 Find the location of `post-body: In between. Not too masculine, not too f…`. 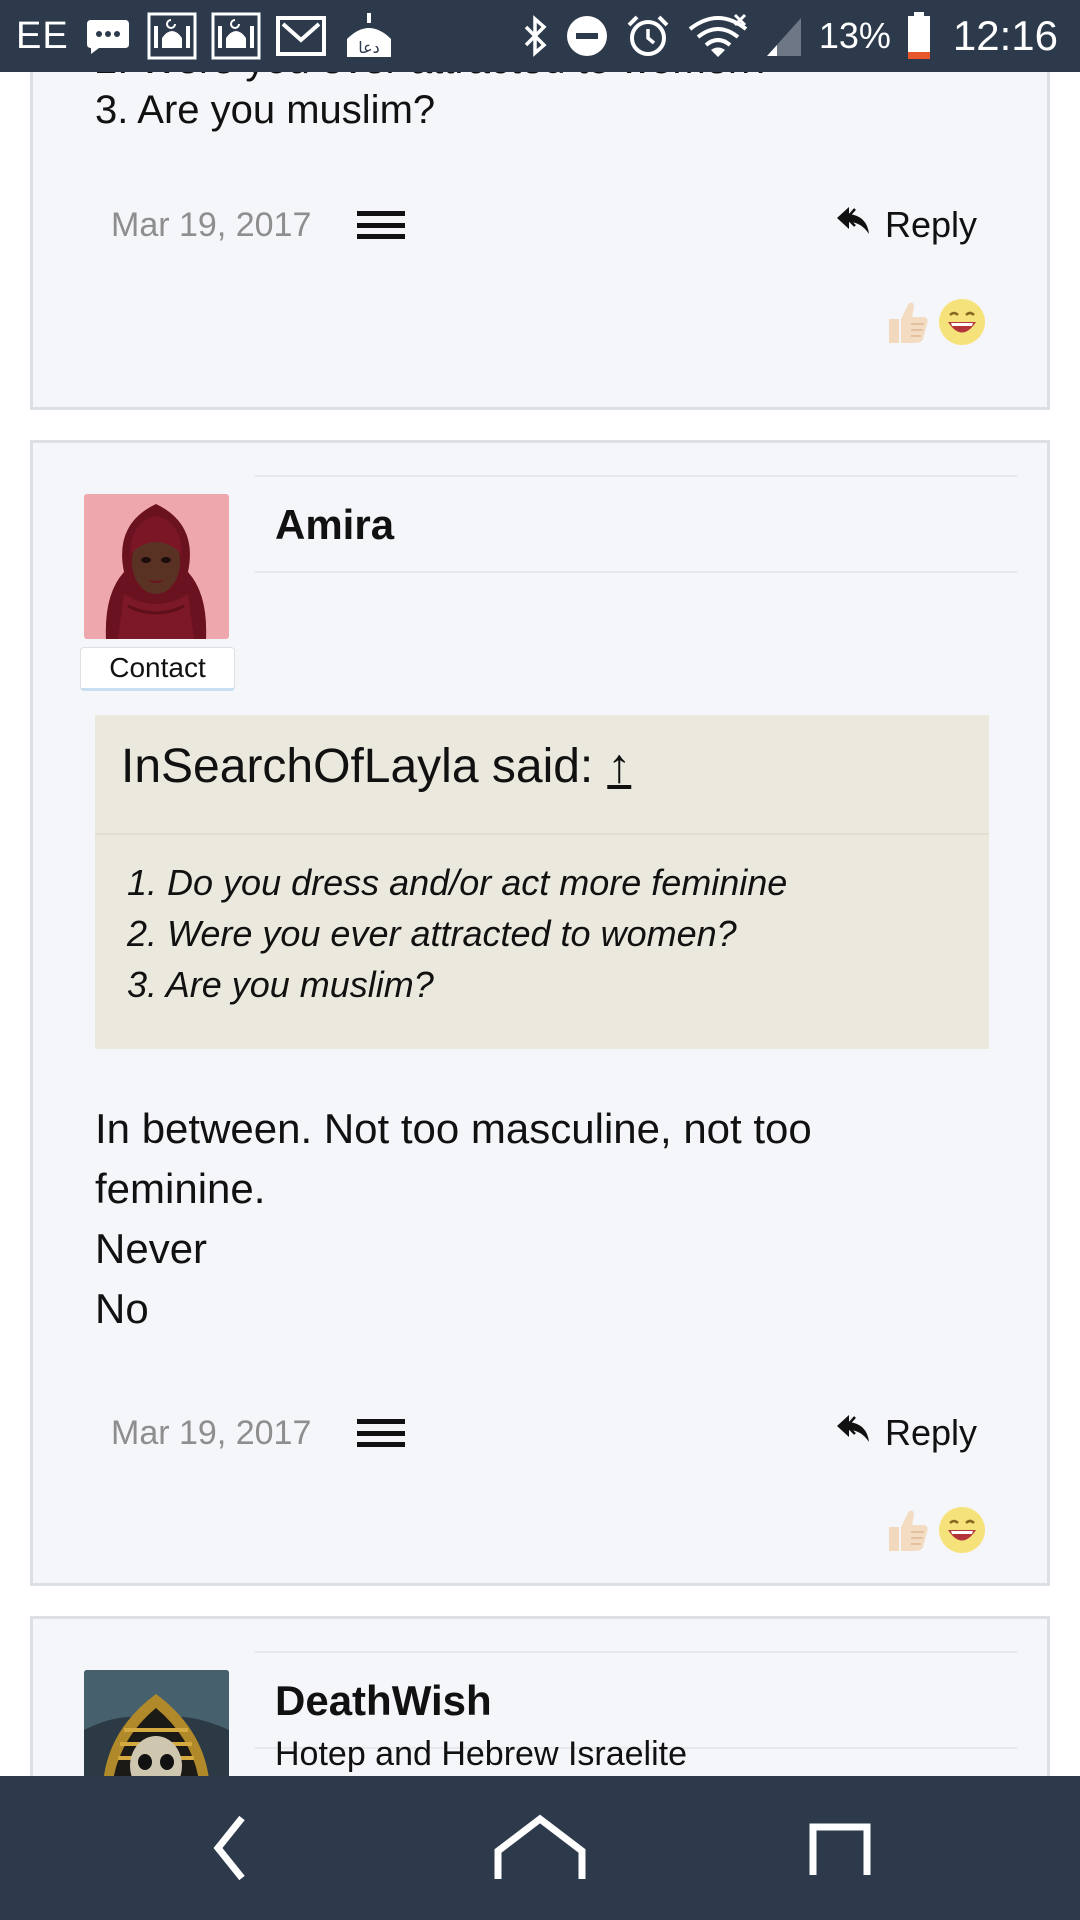

post-body: In between. Not too masculine, not too f… is located at coordinates (545, 1219).